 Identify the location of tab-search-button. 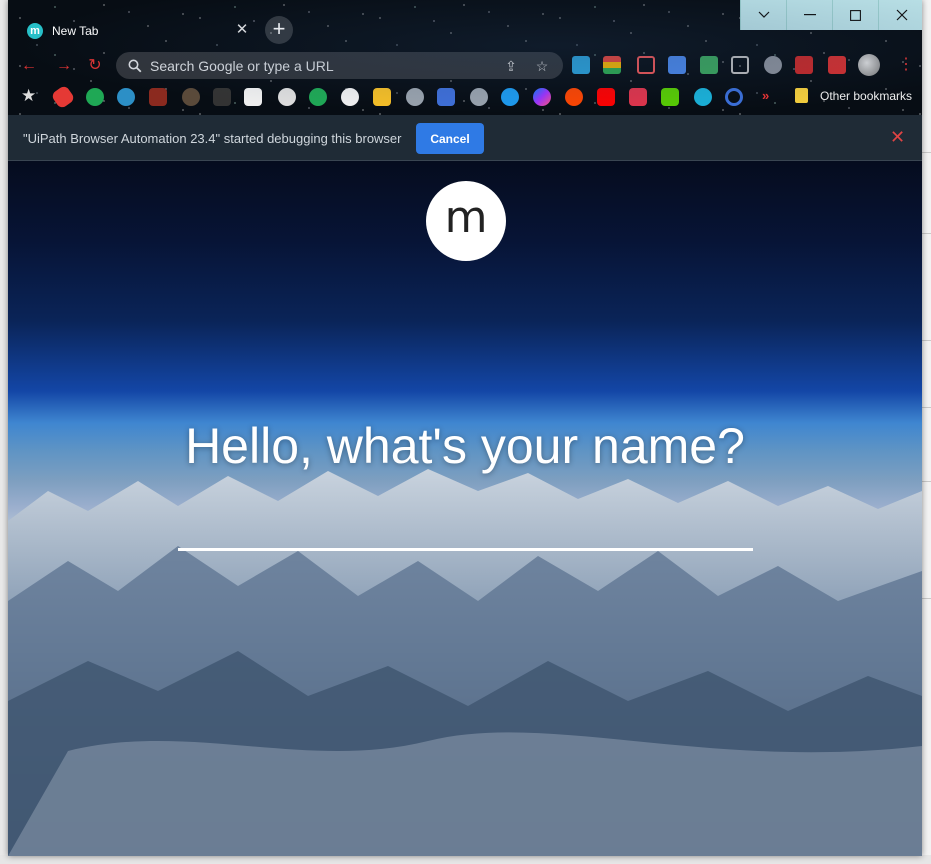
(763, 15).